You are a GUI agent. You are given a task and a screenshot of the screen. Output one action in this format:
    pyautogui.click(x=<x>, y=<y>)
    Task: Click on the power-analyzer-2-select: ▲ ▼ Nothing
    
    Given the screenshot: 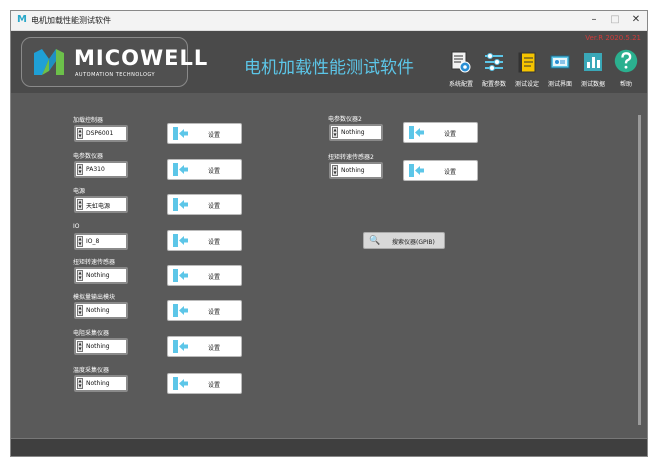 What is the action you would take?
    pyautogui.click(x=356, y=132)
    